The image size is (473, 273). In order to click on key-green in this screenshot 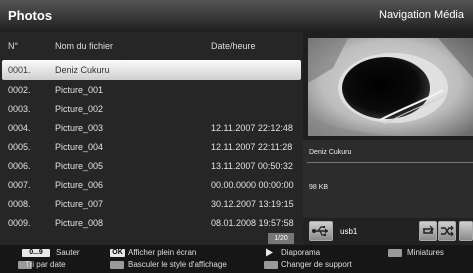, I will do `click(117, 265)`.